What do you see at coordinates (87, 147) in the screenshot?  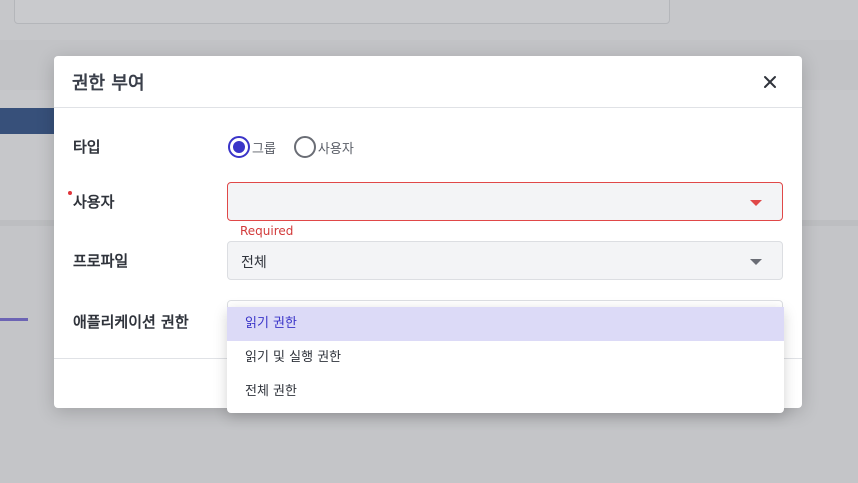 I see `type-label: 타입` at bounding box center [87, 147].